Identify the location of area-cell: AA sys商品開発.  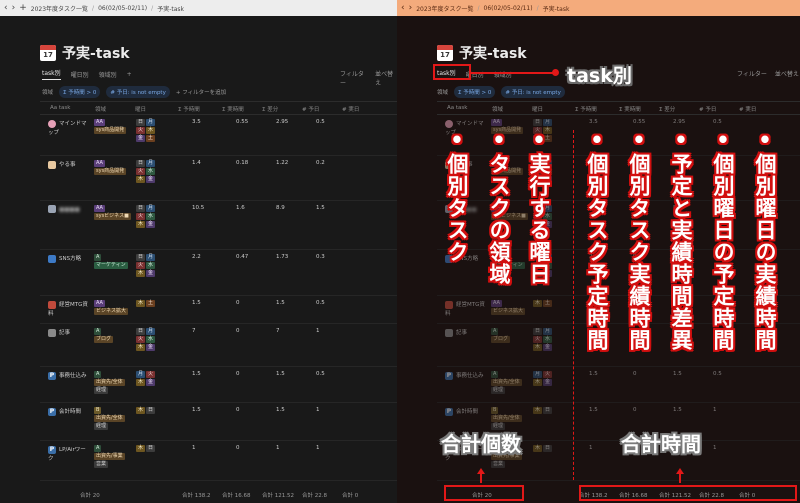
(114, 168).